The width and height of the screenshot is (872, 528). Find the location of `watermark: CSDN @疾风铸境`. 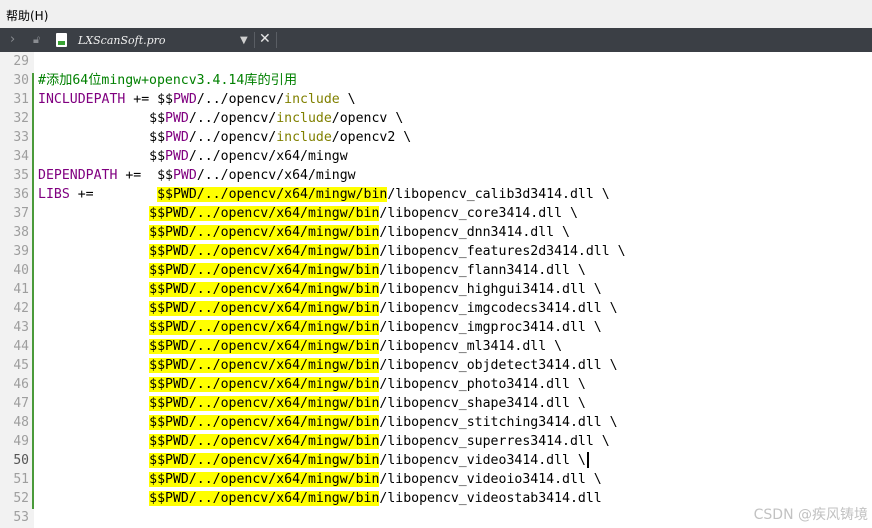

watermark: CSDN @疾风铸境 is located at coordinates (810, 515).